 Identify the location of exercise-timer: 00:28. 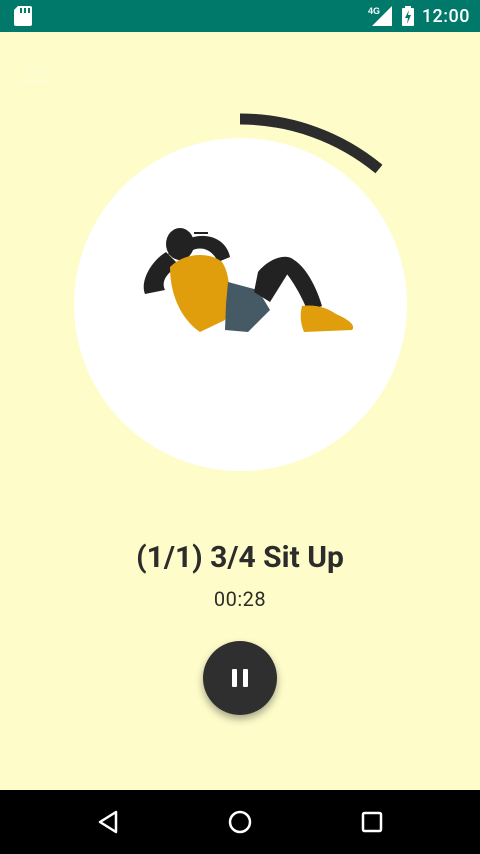
(240, 599).